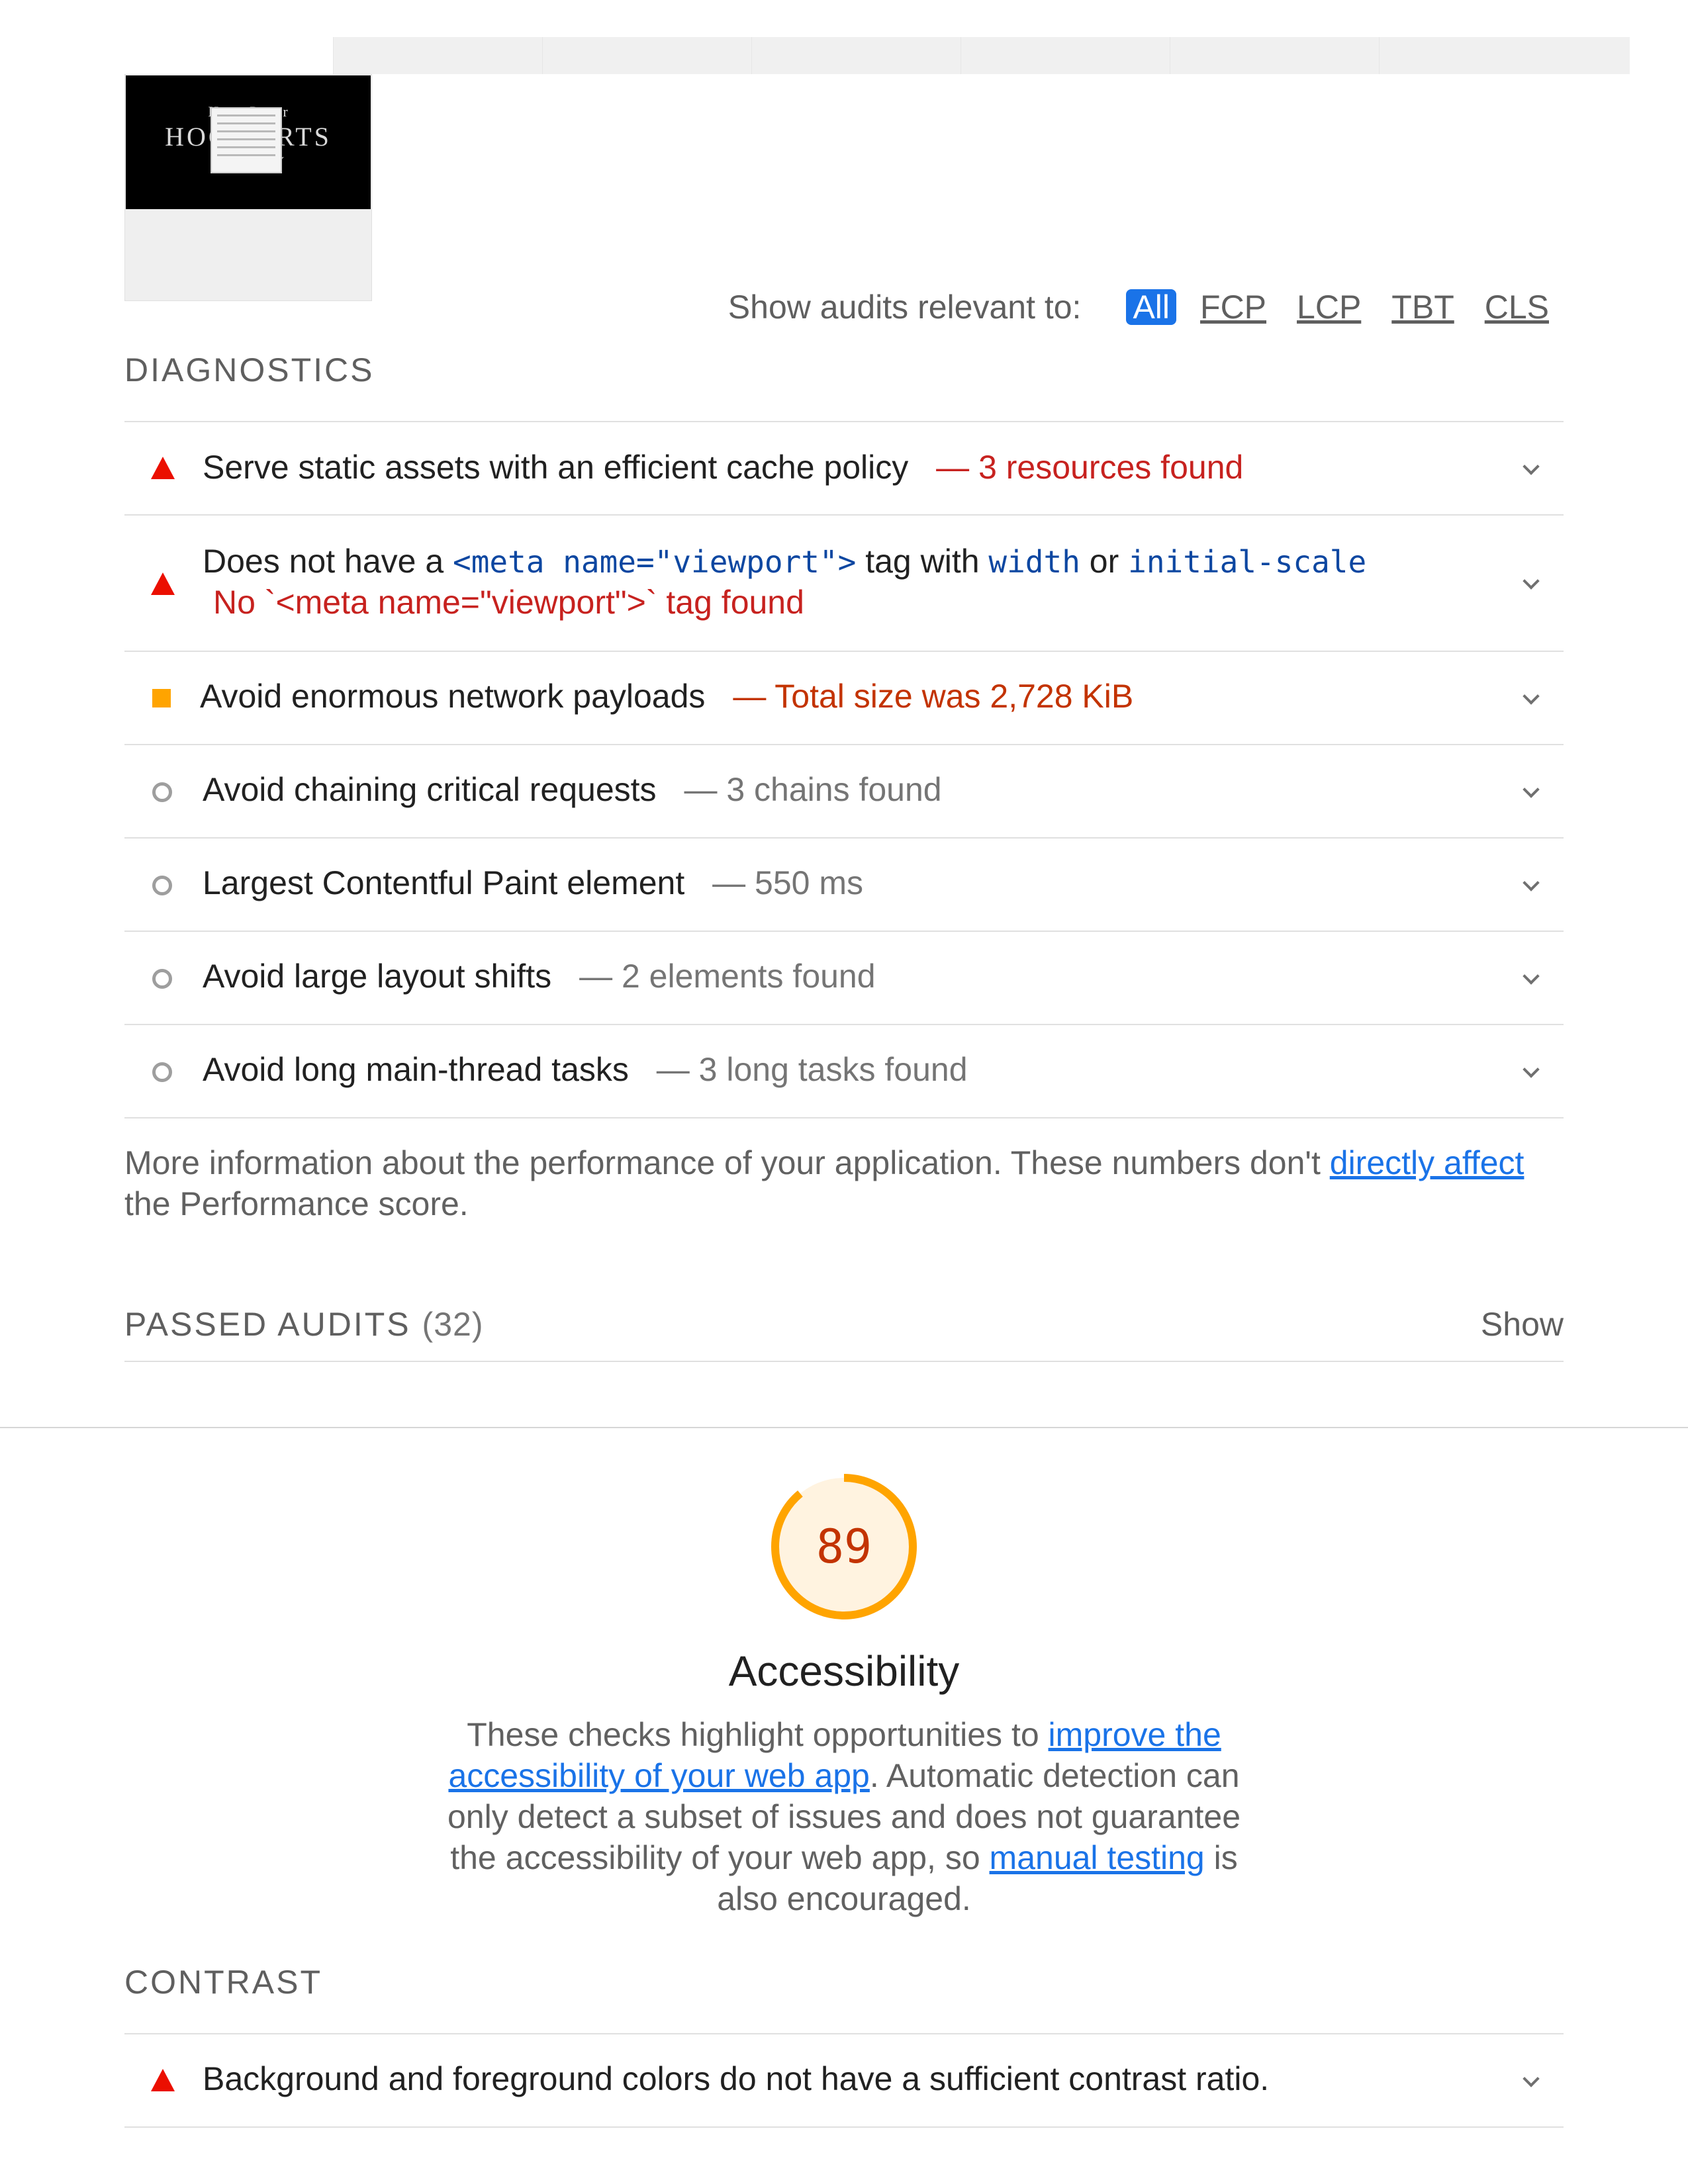 Image resolution: width=1688 pixels, height=2184 pixels. What do you see at coordinates (508, 602) in the screenshot?
I see `audit-explanation: No `<meta name="viewport">` tag found` at bounding box center [508, 602].